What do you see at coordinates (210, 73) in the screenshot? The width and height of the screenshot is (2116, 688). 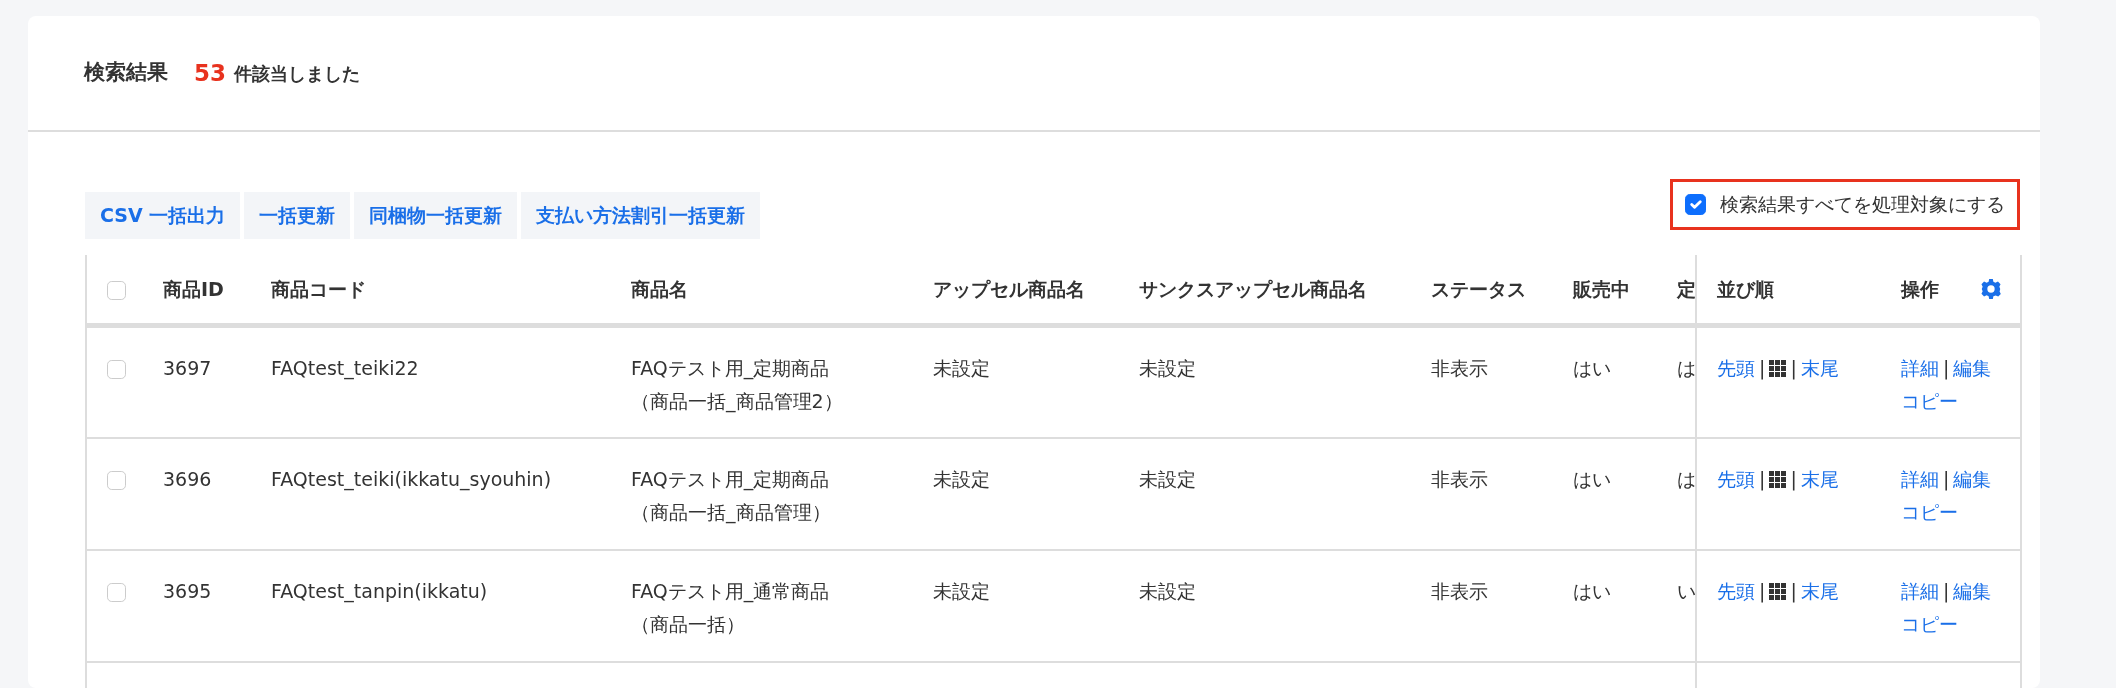 I see `result-count: 53` at bounding box center [210, 73].